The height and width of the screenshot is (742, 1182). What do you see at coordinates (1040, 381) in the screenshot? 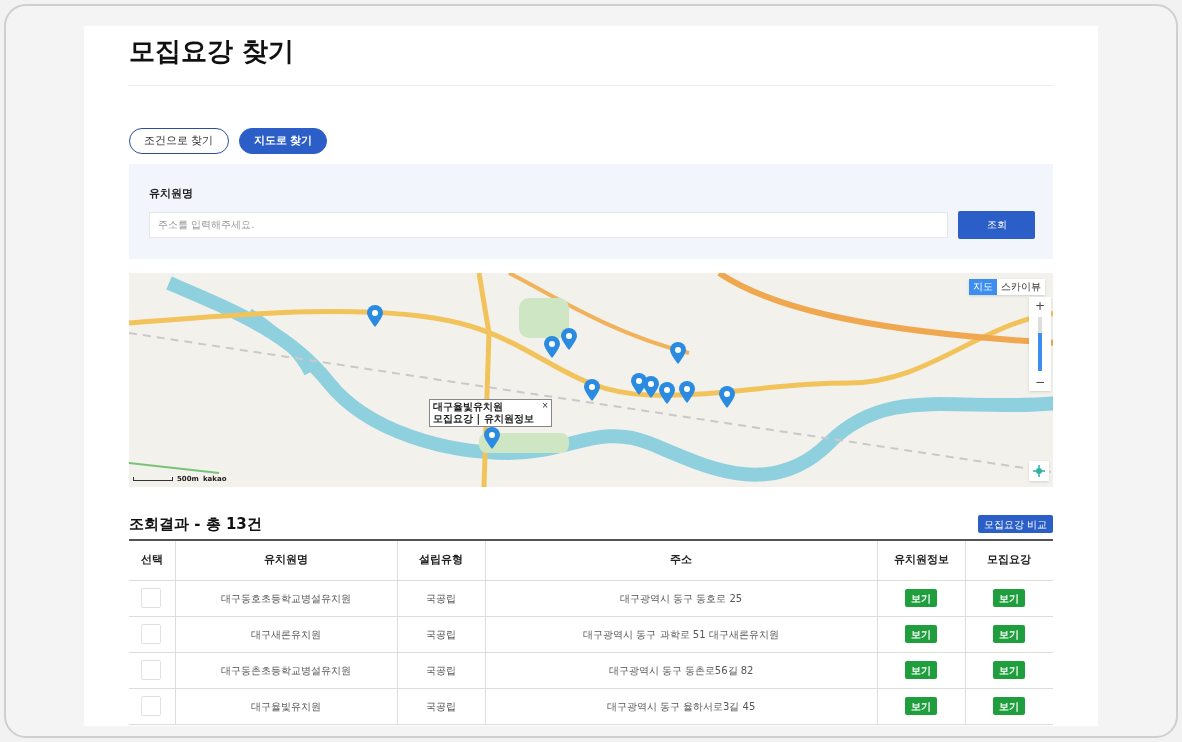
I see `zoom-out-button: −` at bounding box center [1040, 381].